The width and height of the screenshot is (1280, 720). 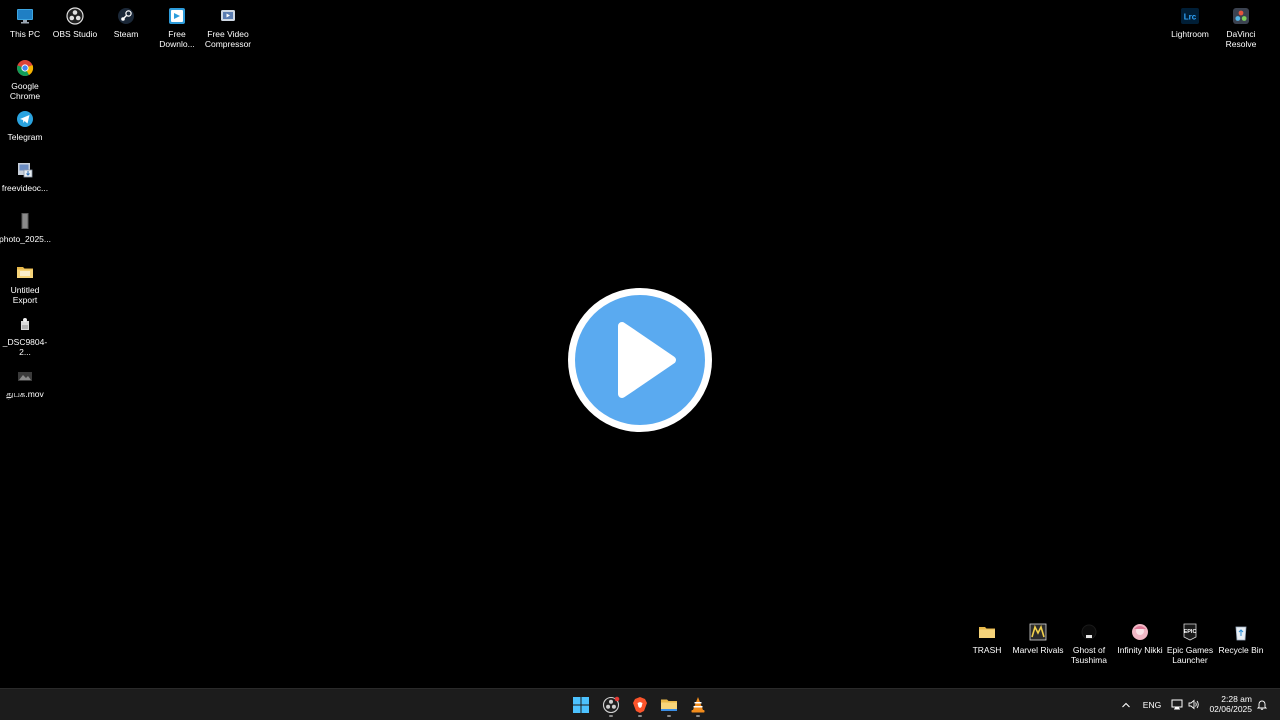 What do you see at coordinates (1190, 34) in the screenshot?
I see `desktop-icon-label: Lightroom` at bounding box center [1190, 34].